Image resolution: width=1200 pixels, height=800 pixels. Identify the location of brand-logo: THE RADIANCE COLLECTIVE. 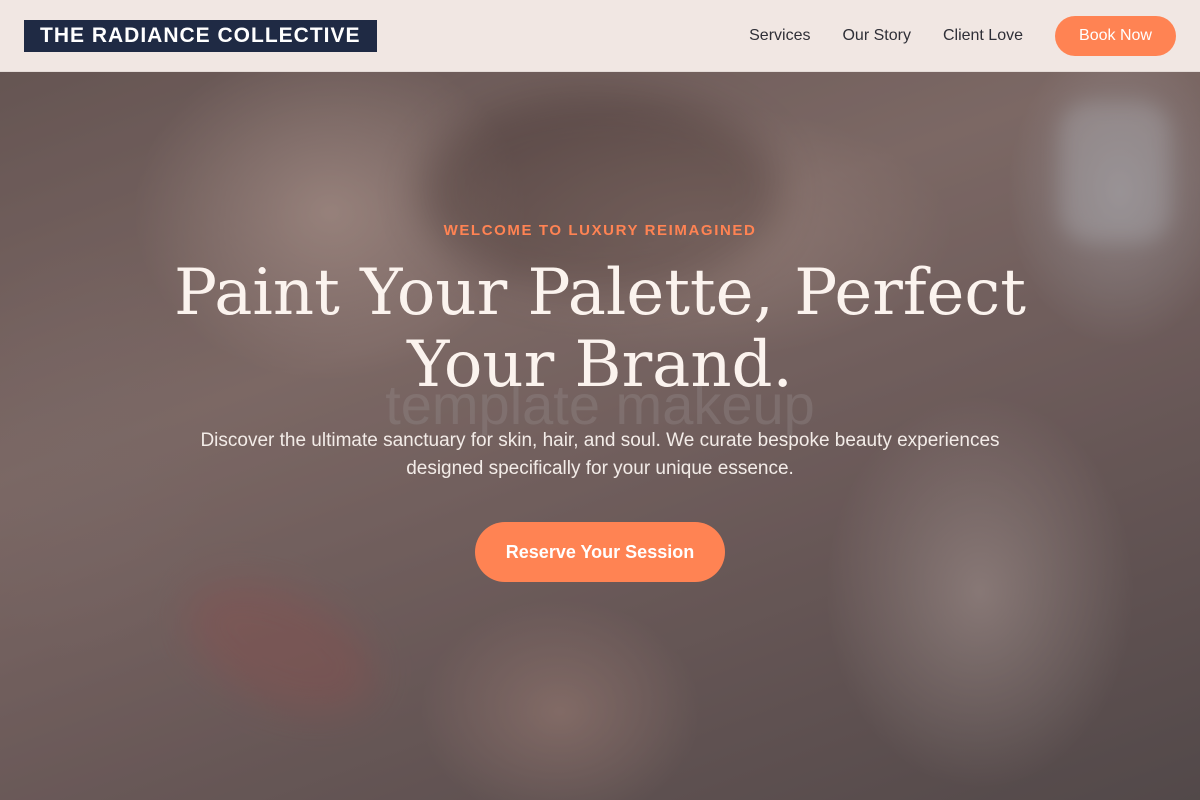
(200, 35).